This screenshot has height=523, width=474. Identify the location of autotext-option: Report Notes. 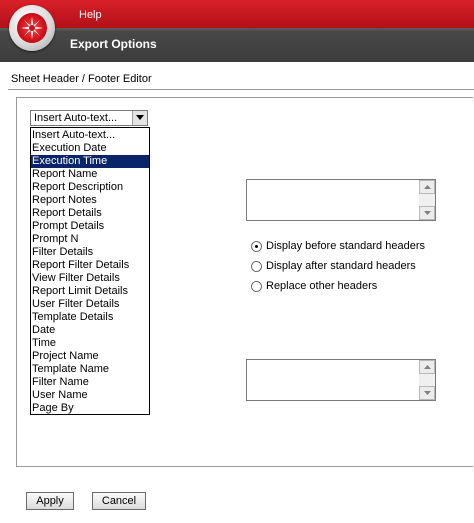
(90, 200).